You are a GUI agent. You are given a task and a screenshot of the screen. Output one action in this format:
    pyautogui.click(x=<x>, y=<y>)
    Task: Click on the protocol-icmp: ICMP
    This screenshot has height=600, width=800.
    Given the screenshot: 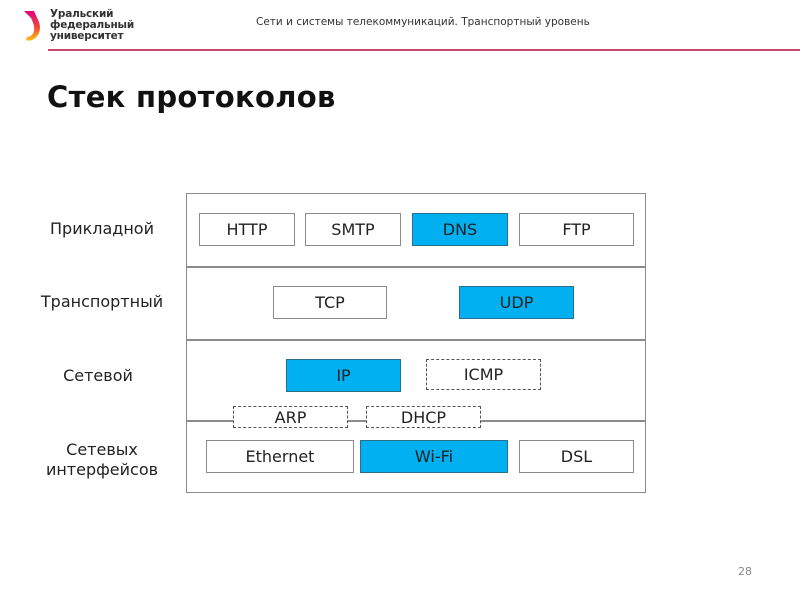 What is the action you would take?
    pyautogui.click(x=483, y=374)
    